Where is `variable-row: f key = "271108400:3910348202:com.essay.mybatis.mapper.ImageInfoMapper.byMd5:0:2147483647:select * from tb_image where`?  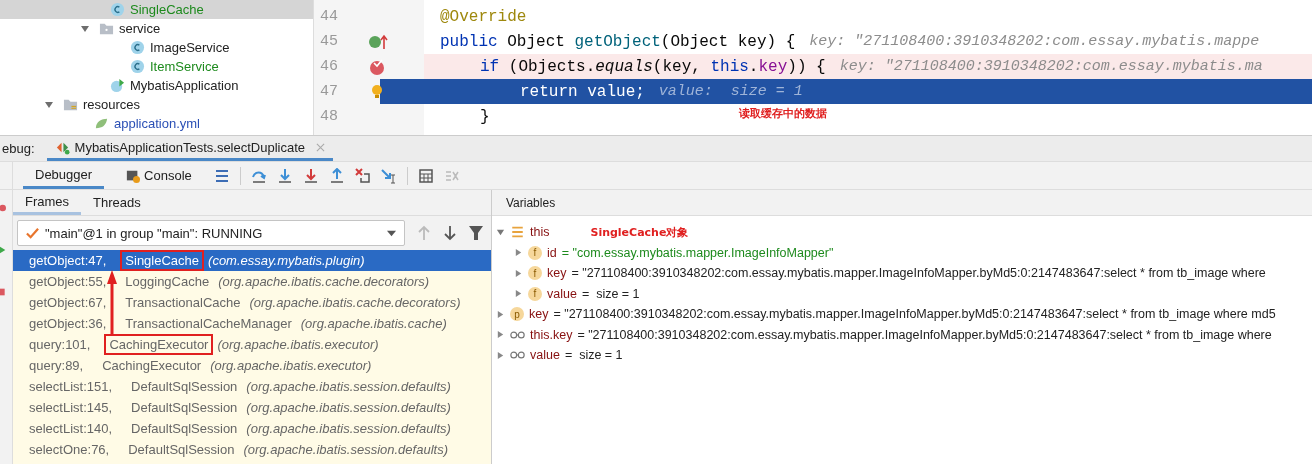 variable-row: f key = "271108400:3910348202:com.essay.mybatis.mapper.ImageInfoMapper.byMd5:0:2147483647:select * from tb_image where is located at coordinates (902, 273).